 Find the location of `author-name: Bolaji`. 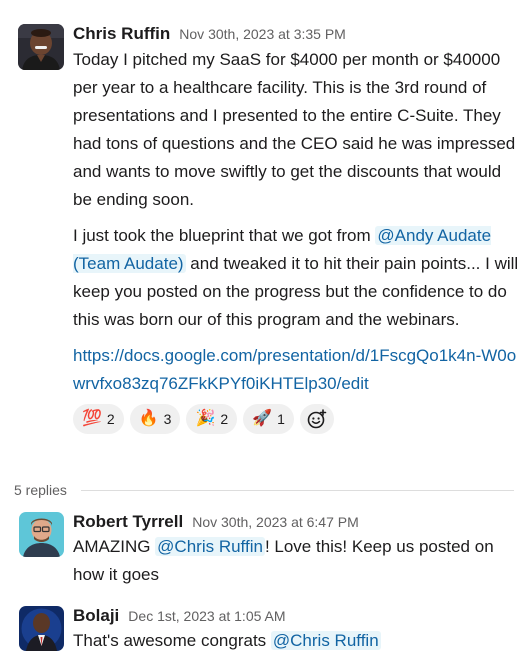

author-name: Bolaji is located at coordinates (96, 616).